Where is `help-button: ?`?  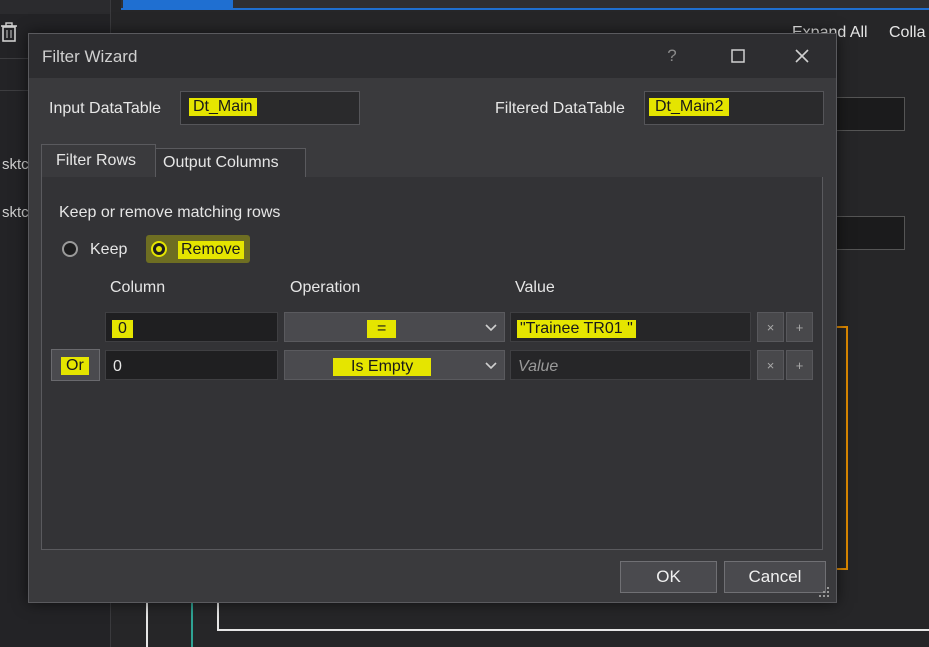 help-button: ? is located at coordinates (672, 56).